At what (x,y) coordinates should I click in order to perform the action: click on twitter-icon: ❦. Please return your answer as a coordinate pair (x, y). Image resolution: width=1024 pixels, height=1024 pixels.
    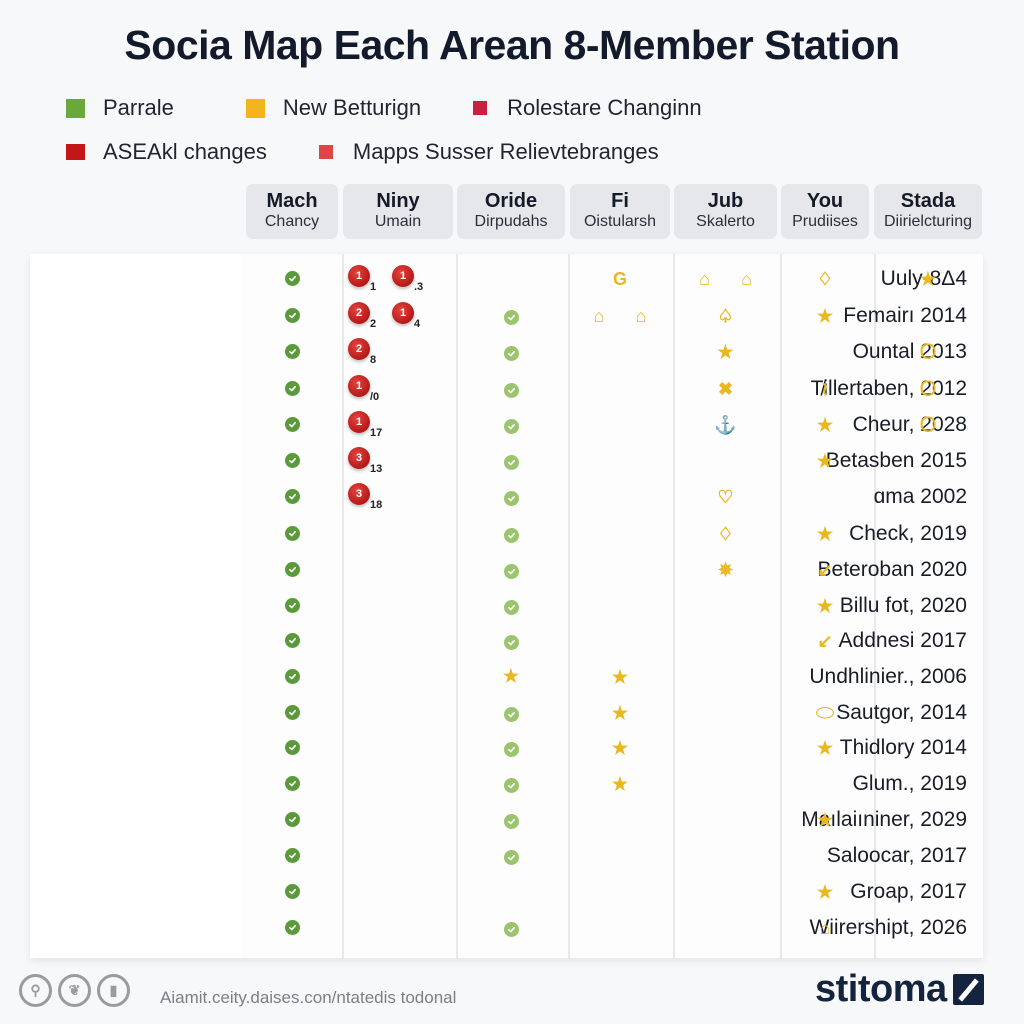
    Looking at the image, I should click on (74, 990).